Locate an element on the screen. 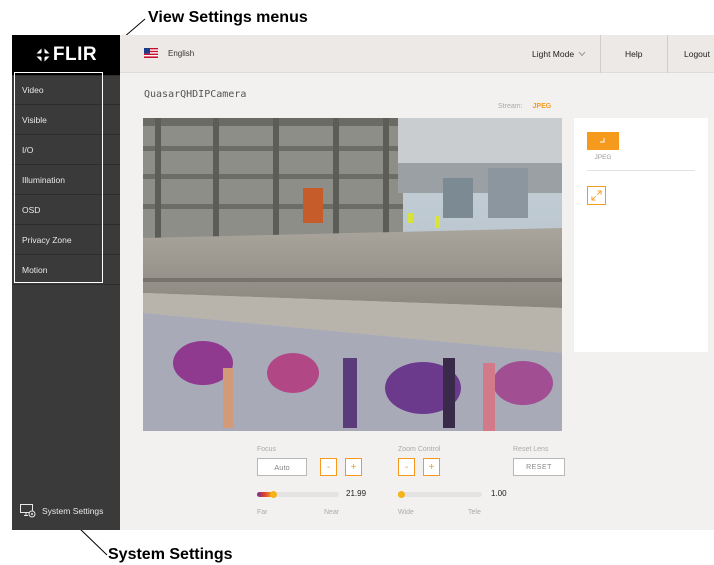  reset-lens-label: Reset Lens is located at coordinates (531, 449).